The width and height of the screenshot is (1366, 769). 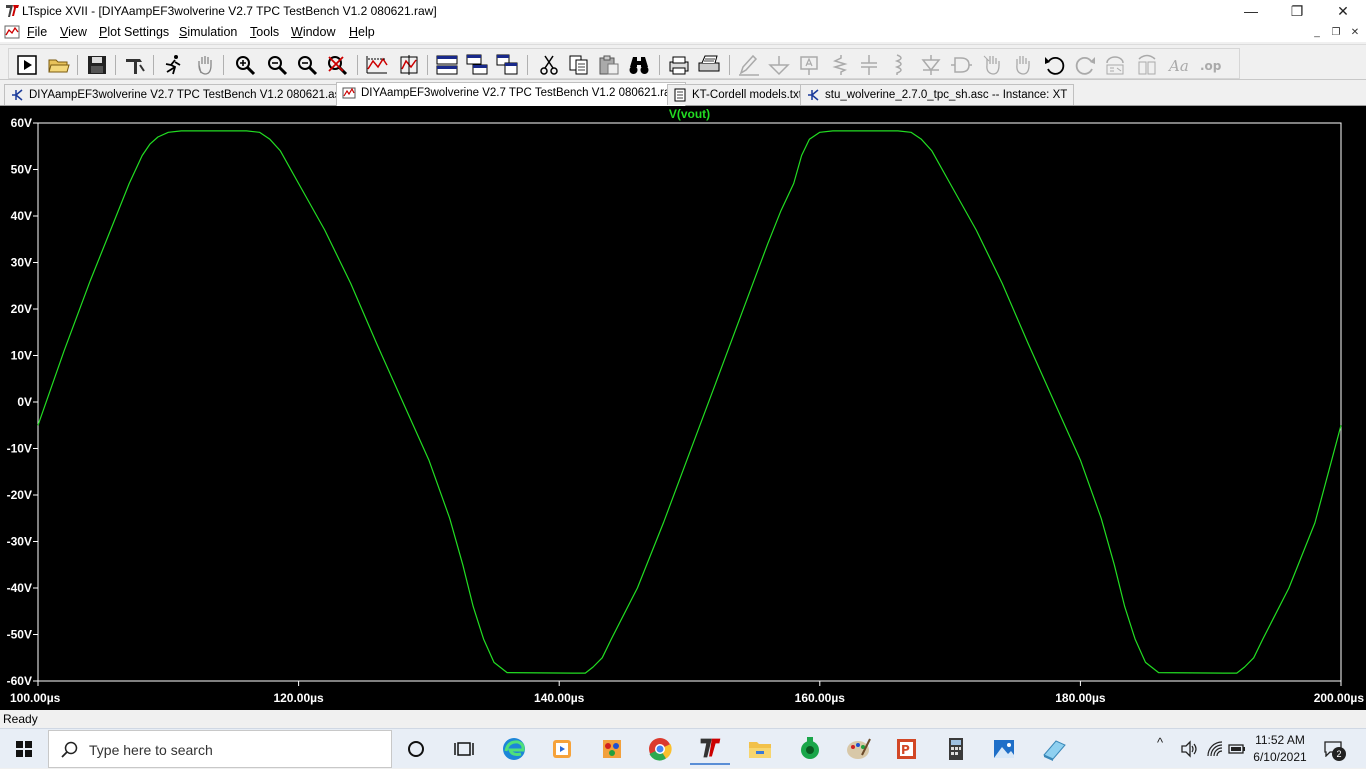 What do you see at coordinates (710, 65) in the screenshot?
I see `print-setup-icon` at bounding box center [710, 65].